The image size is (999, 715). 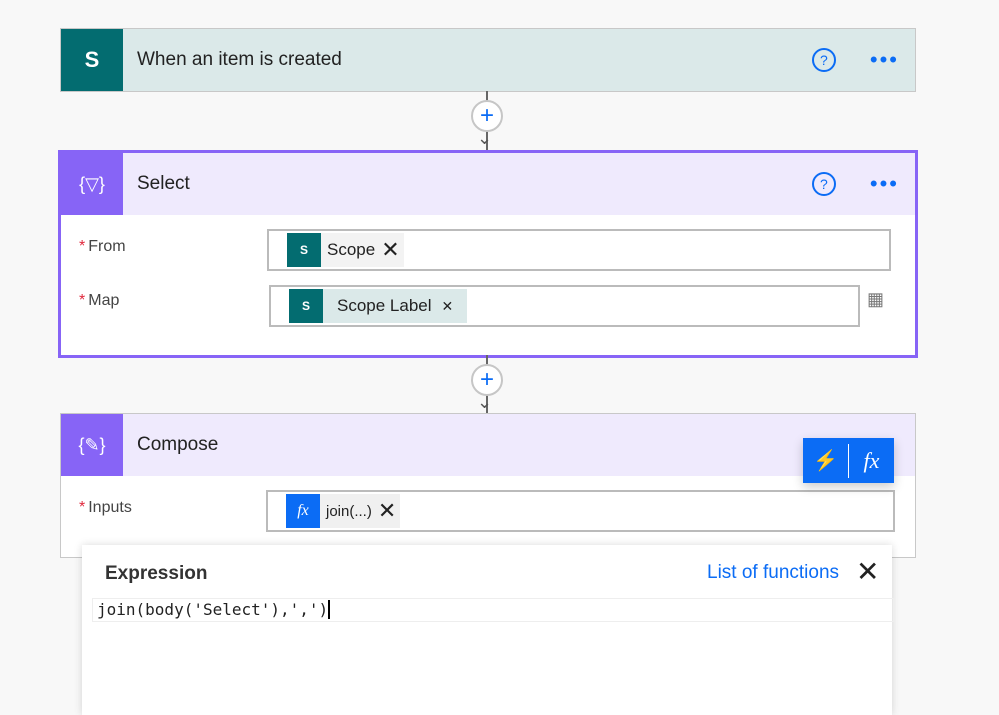 What do you see at coordinates (384, 305) in the screenshot?
I see `map-token: Scope Label` at bounding box center [384, 305].